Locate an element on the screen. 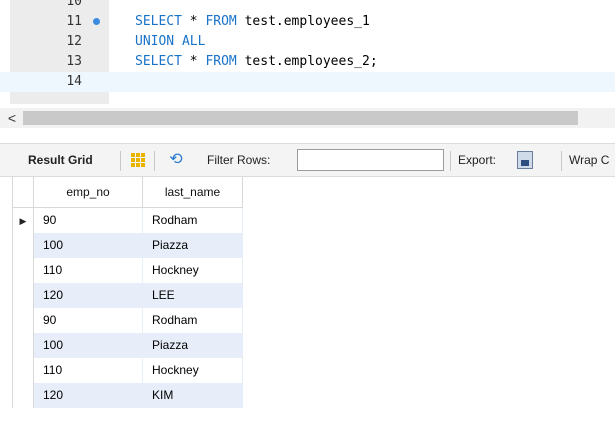 The width and height of the screenshot is (615, 438). code-text: SELECT * FROM test.employees_2; is located at coordinates (256, 62).